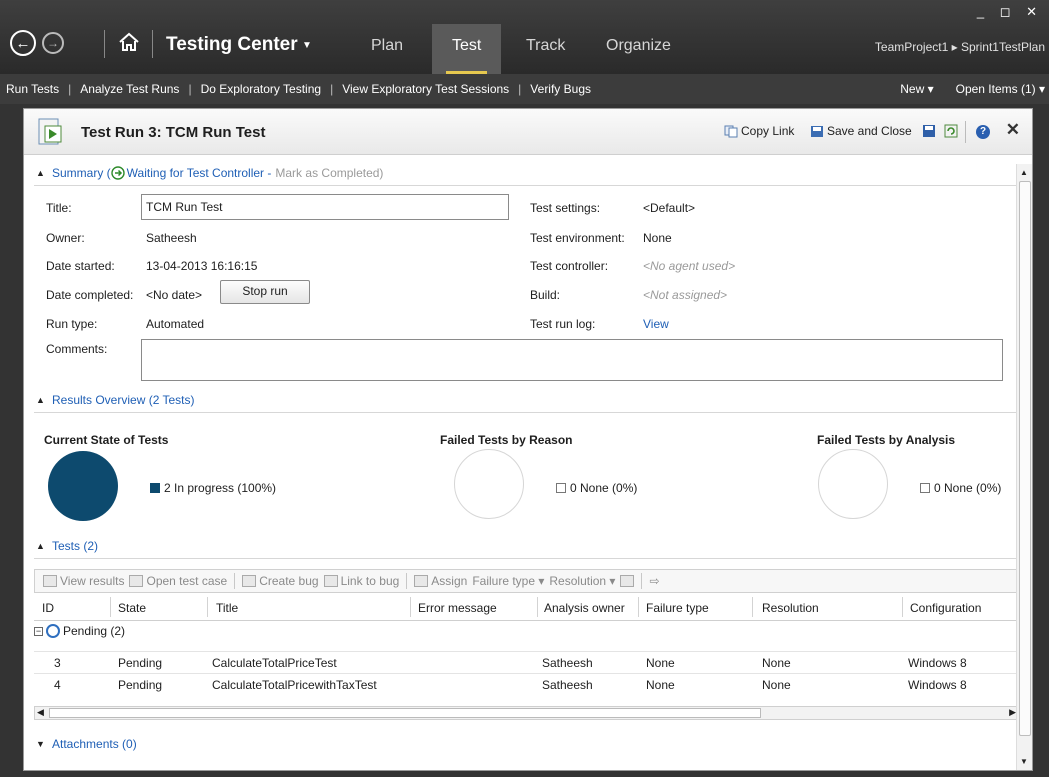 This screenshot has height=777, width=1049. I want to click on refresh-icon, so click(951, 131).